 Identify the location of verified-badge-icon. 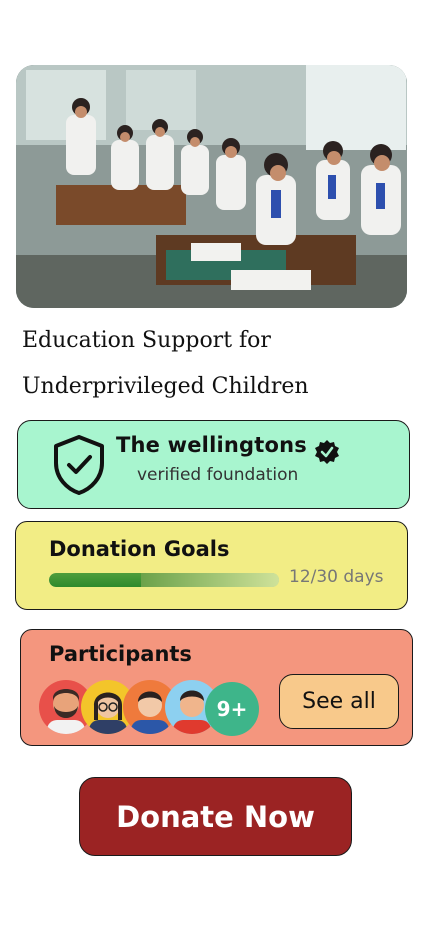
(327, 452).